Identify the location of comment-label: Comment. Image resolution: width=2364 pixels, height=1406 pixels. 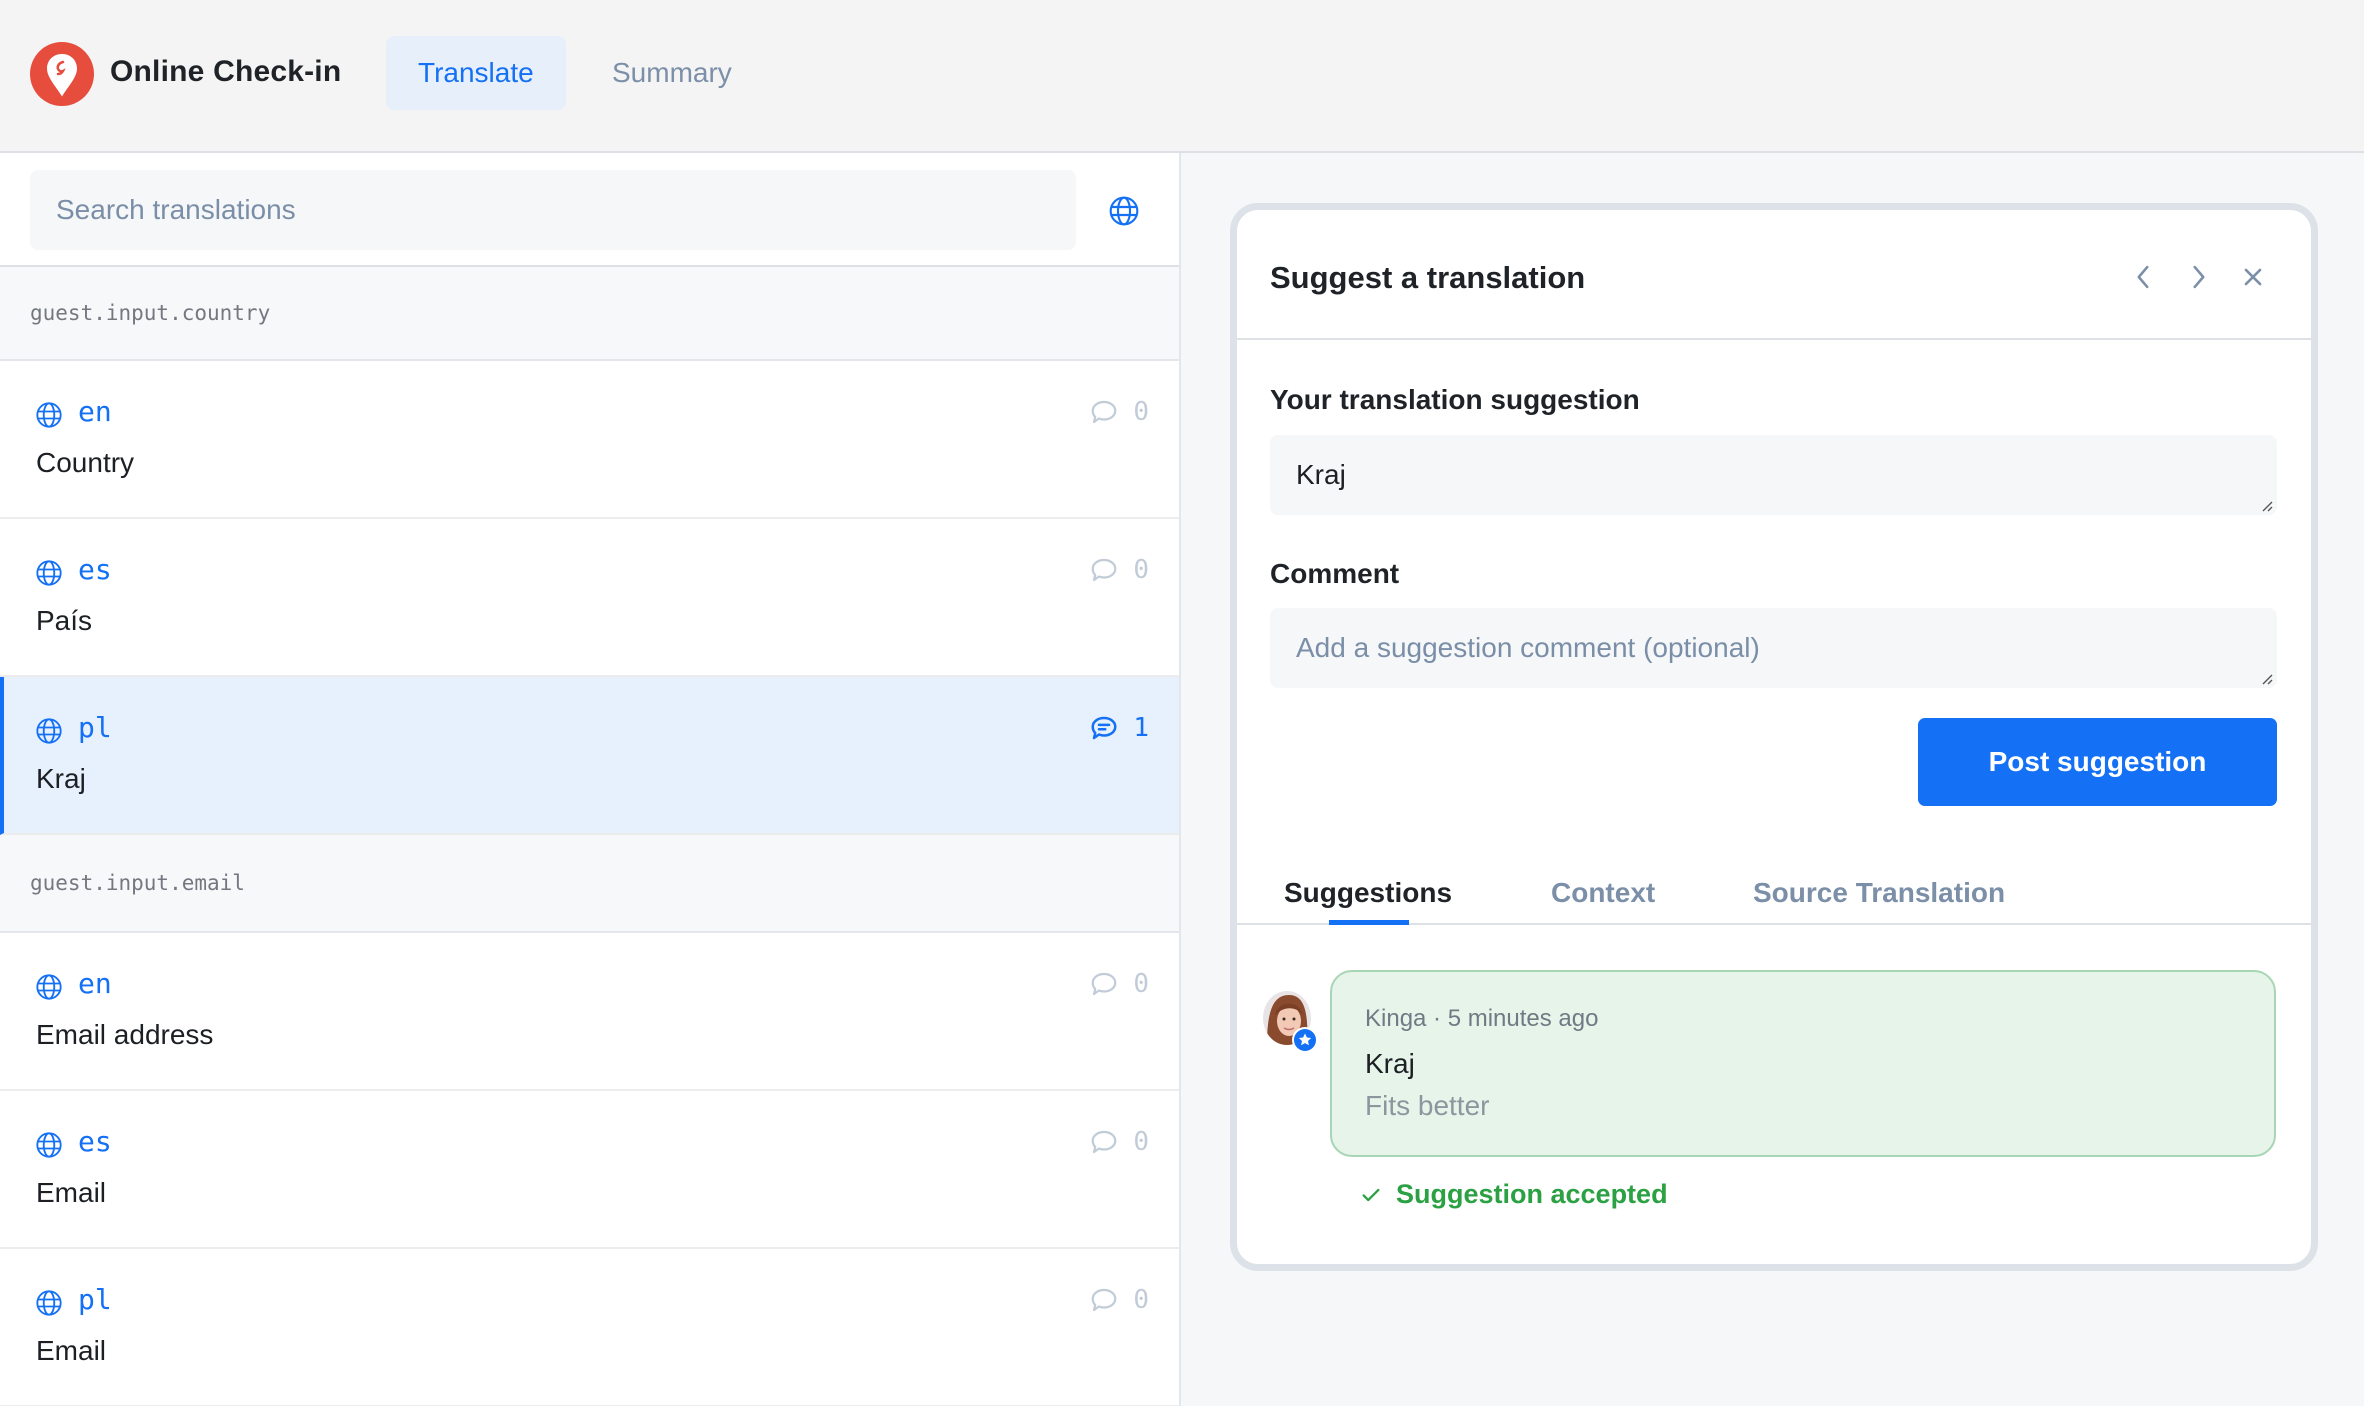
(1335, 573).